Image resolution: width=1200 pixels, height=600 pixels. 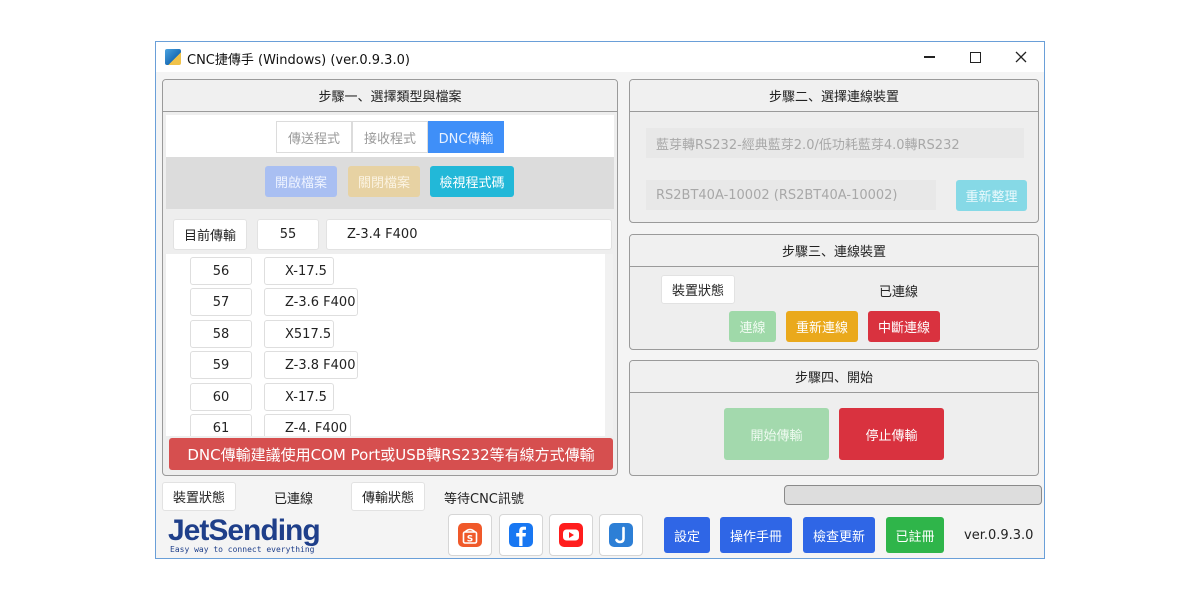 What do you see at coordinates (466, 137) in the screenshot?
I see `tab-dnc-transfer: DNC傳輸` at bounding box center [466, 137].